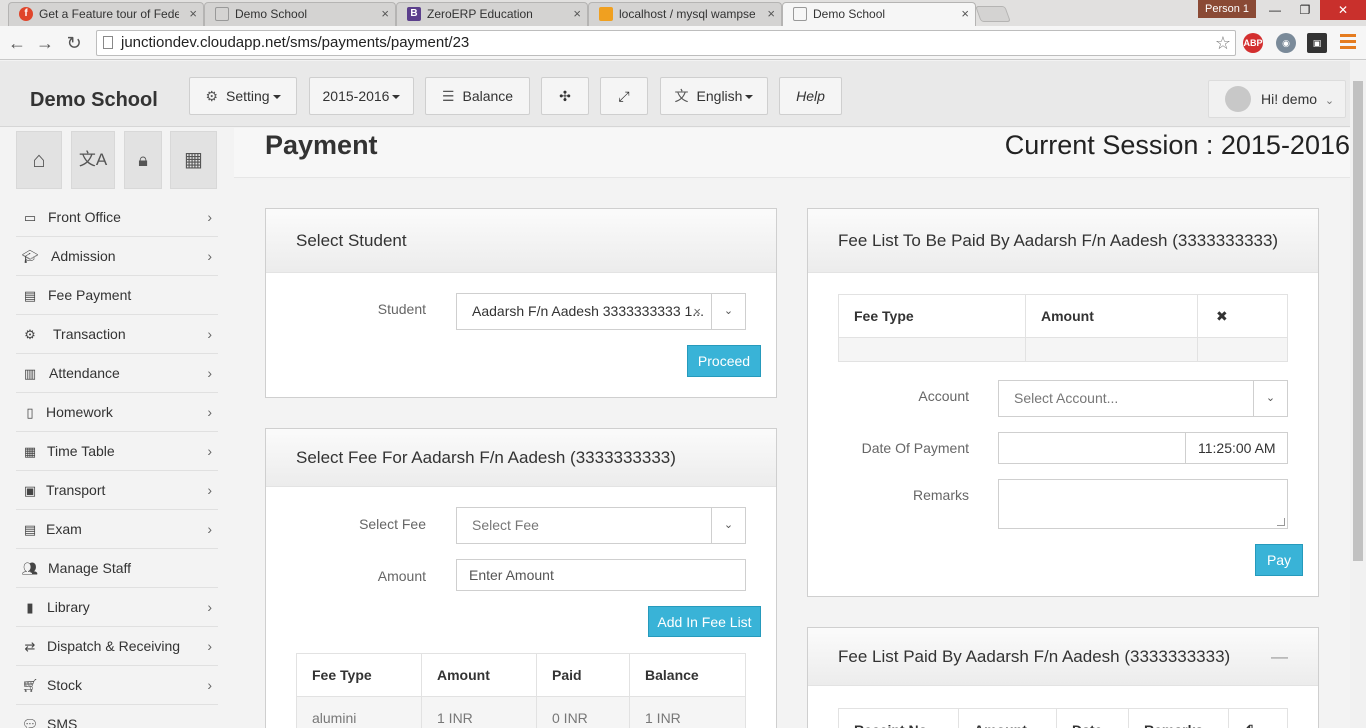 This screenshot has height=728, width=1366. What do you see at coordinates (117, 716) in the screenshot?
I see `sidebar-item-sms: 💬︎ SMS` at bounding box center [117, 716].